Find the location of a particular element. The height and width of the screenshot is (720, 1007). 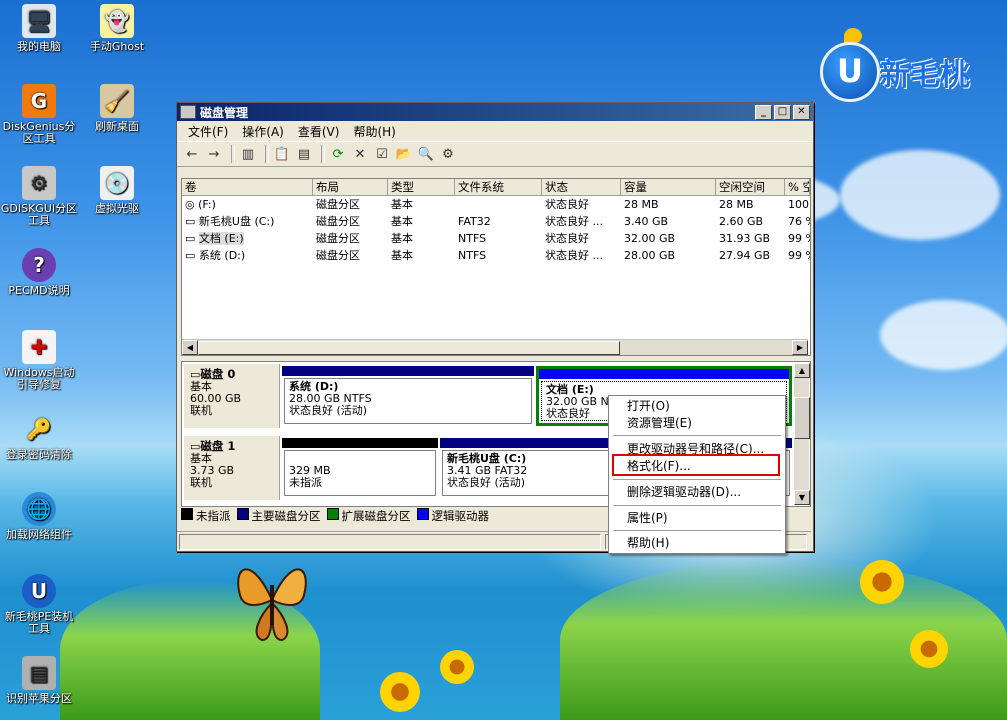

column-header-filesystem: 文件系统 is located at coordinates (498, 187).